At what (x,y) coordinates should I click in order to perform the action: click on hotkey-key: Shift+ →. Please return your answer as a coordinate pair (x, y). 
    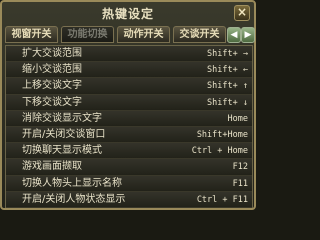
    Looking at the image, I should click on (227, 54).